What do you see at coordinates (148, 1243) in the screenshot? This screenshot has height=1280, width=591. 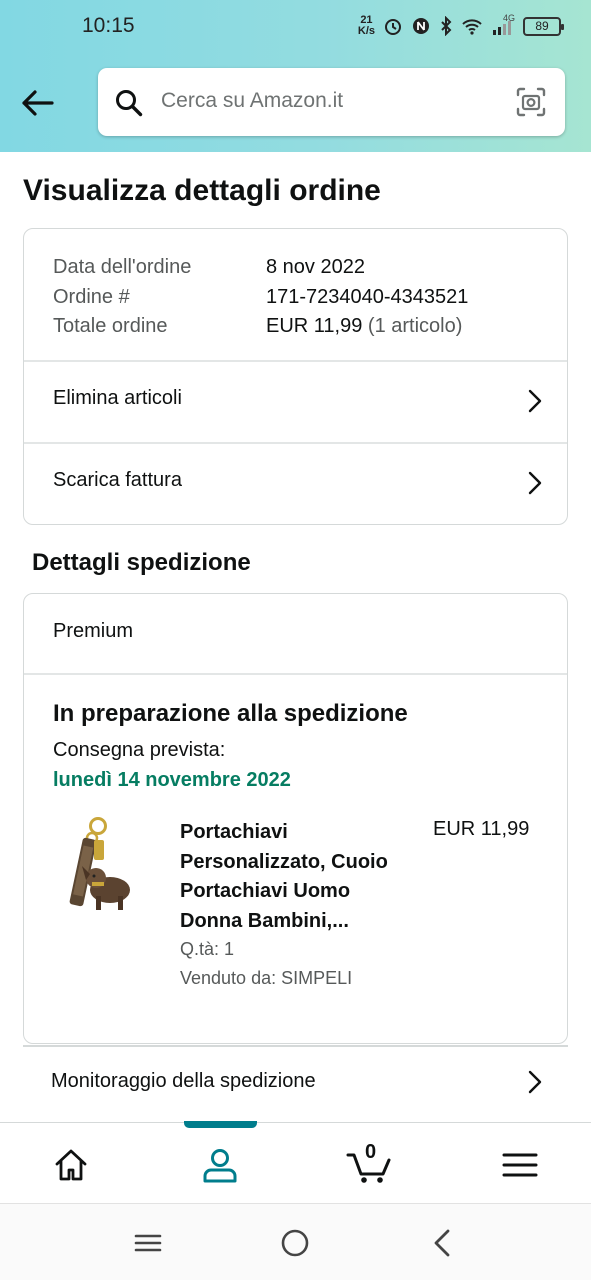 I see `recent-apps-icon` at bounding box center [148, 1243].